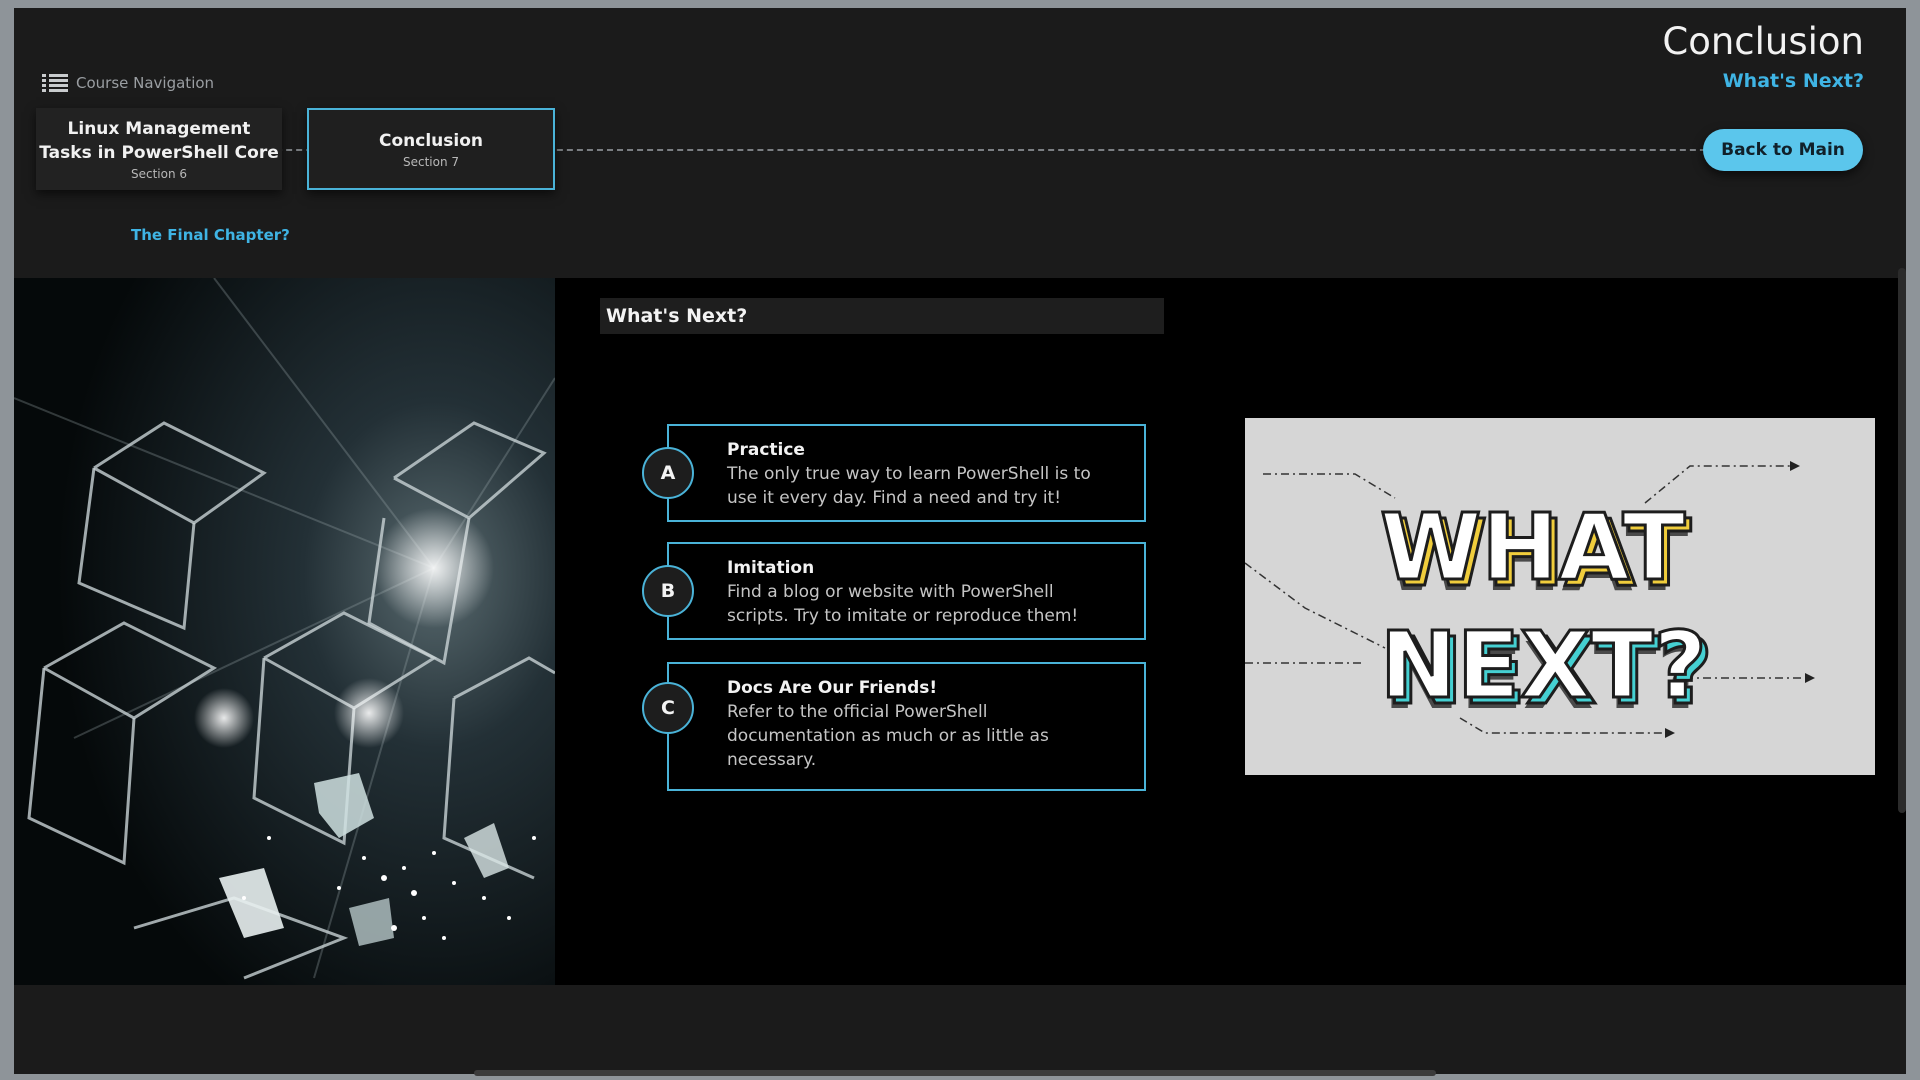 This screenshot has height=1080, width=1920. Describe the element at coordinates (159, 174) in the screenshot. I see `section-number: Section 6` at that location.